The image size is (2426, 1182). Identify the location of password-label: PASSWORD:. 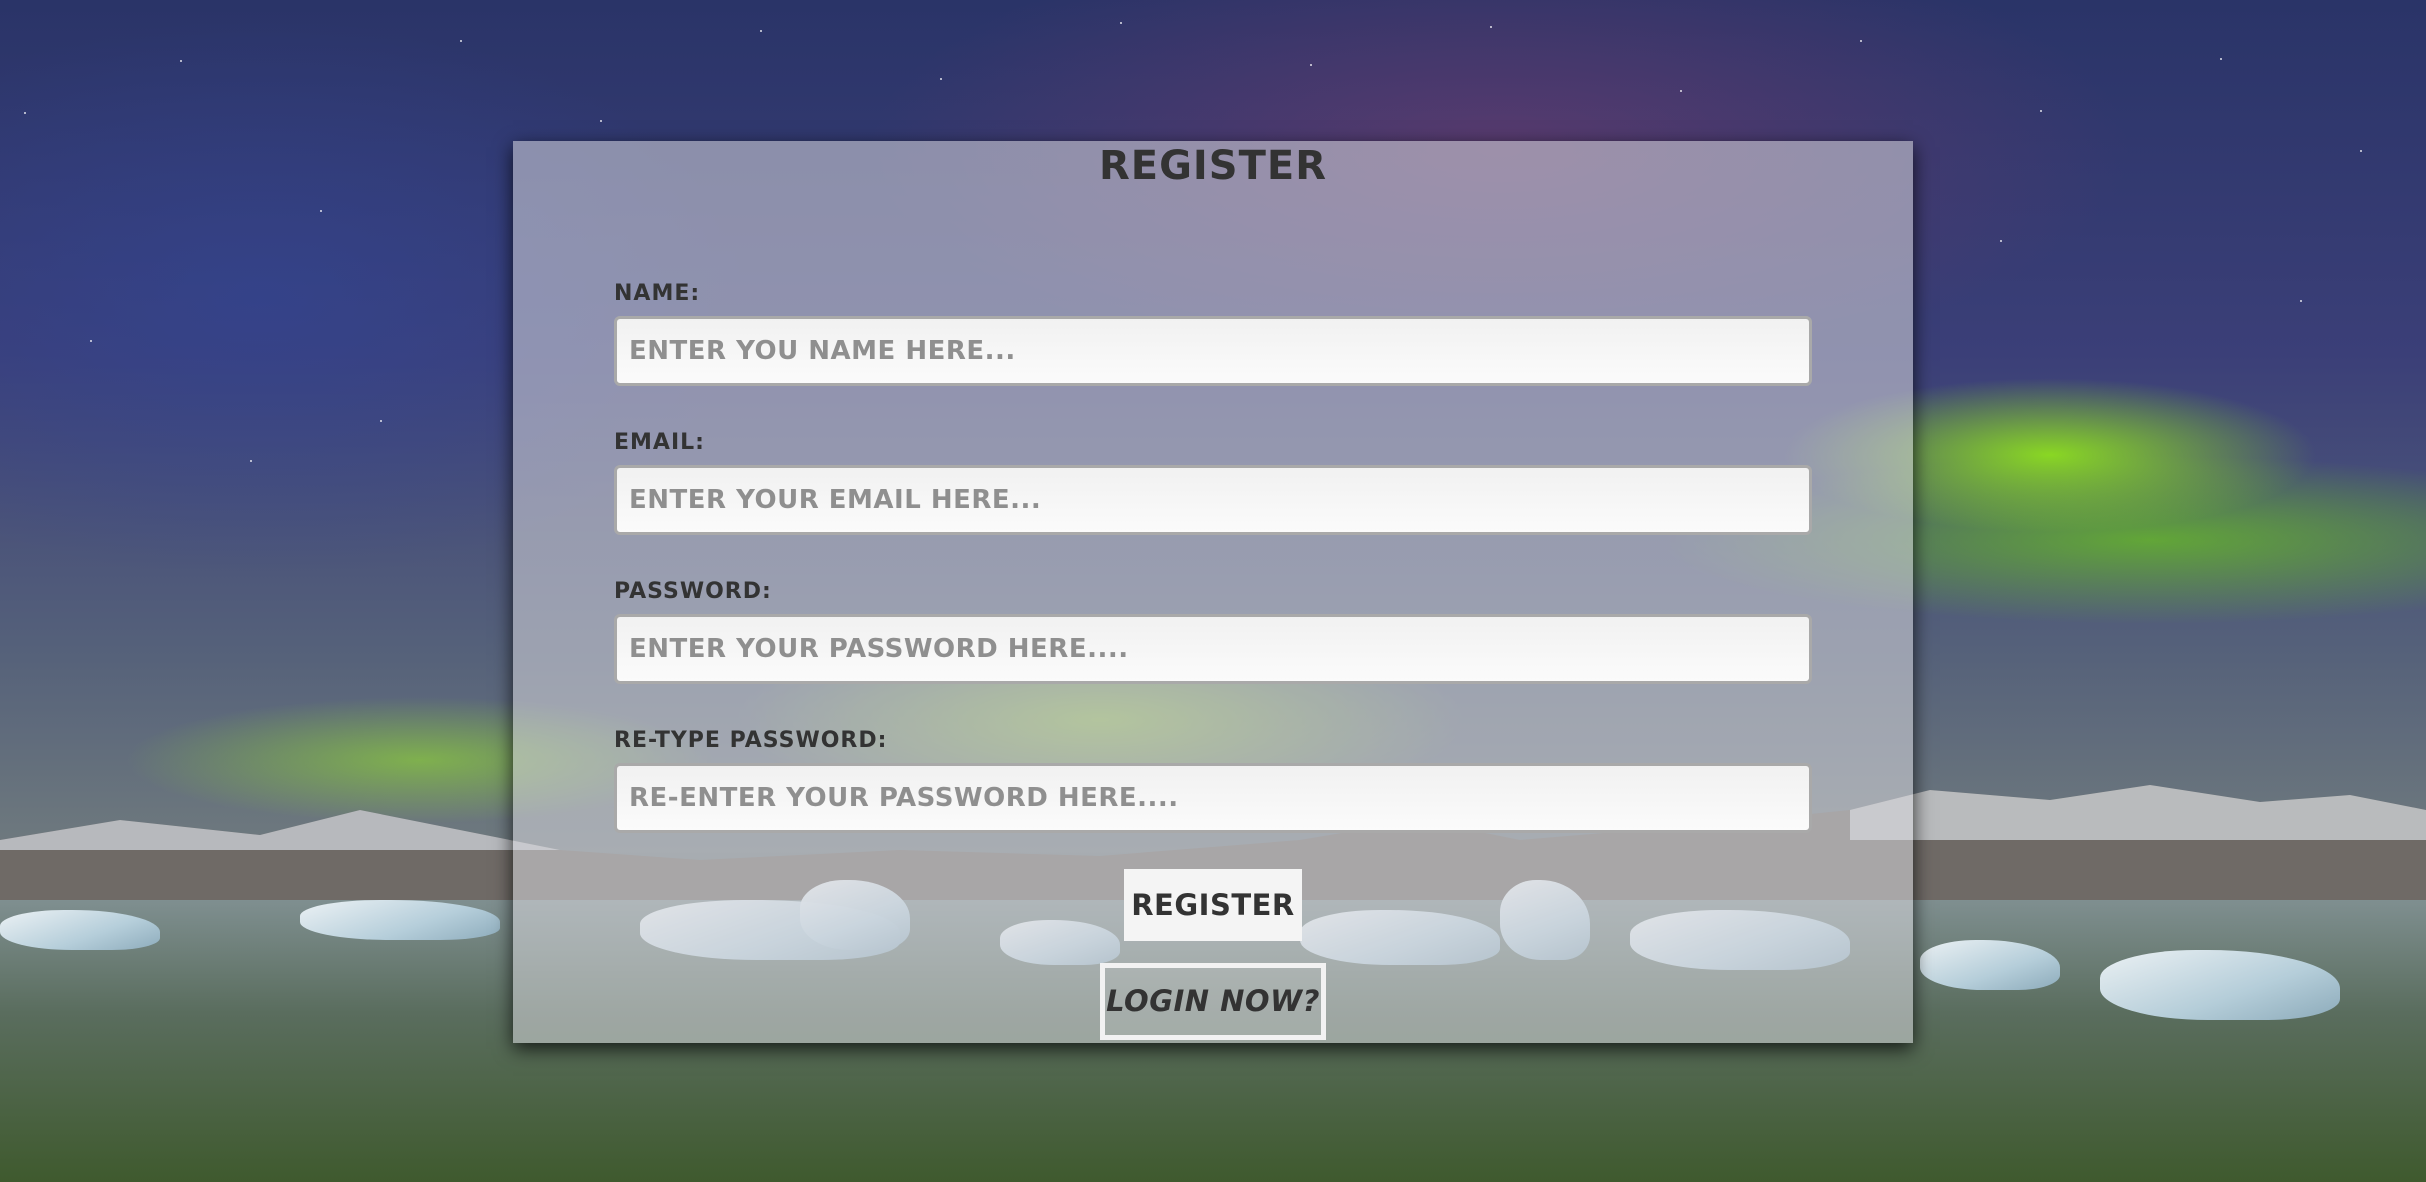
(693, 591).